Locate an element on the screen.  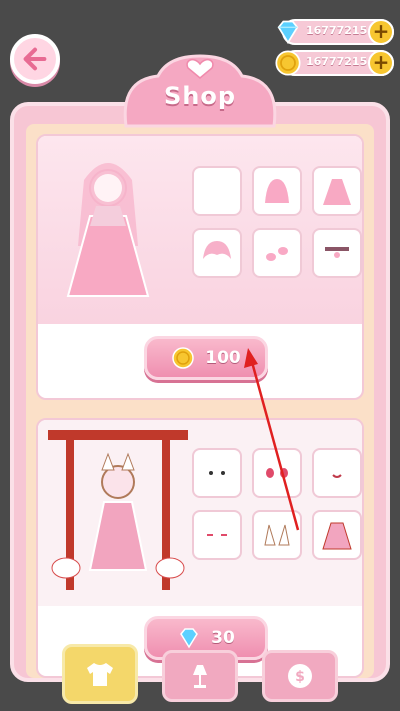
tab-clothes is located at coordinates (100, 674).